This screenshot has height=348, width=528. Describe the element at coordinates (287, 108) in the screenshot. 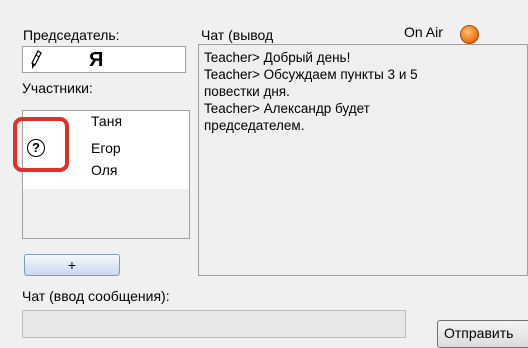

I see `chat-message: Teacher> Александр будет` at that location.